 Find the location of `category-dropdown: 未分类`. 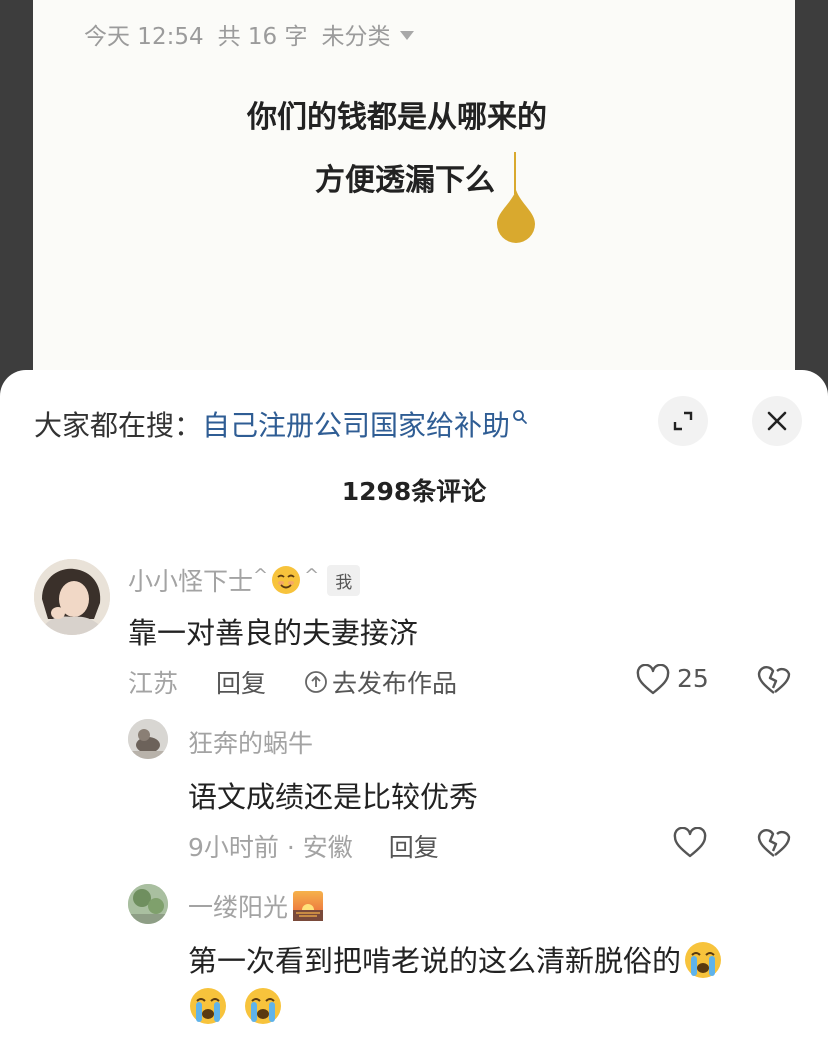

category-dropdown: 未分类 is located at coordinates (368, 34).